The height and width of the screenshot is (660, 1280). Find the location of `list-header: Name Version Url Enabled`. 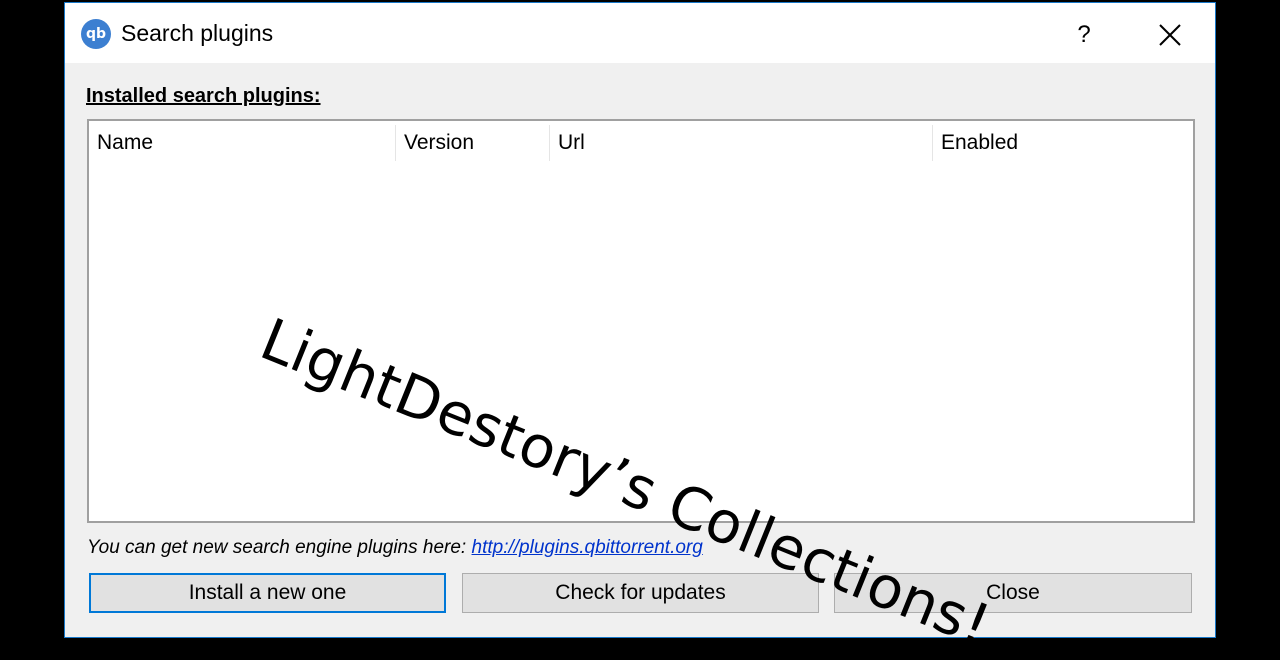

list-header: Name Version Url Enabled is located at coordinates (641, 143).